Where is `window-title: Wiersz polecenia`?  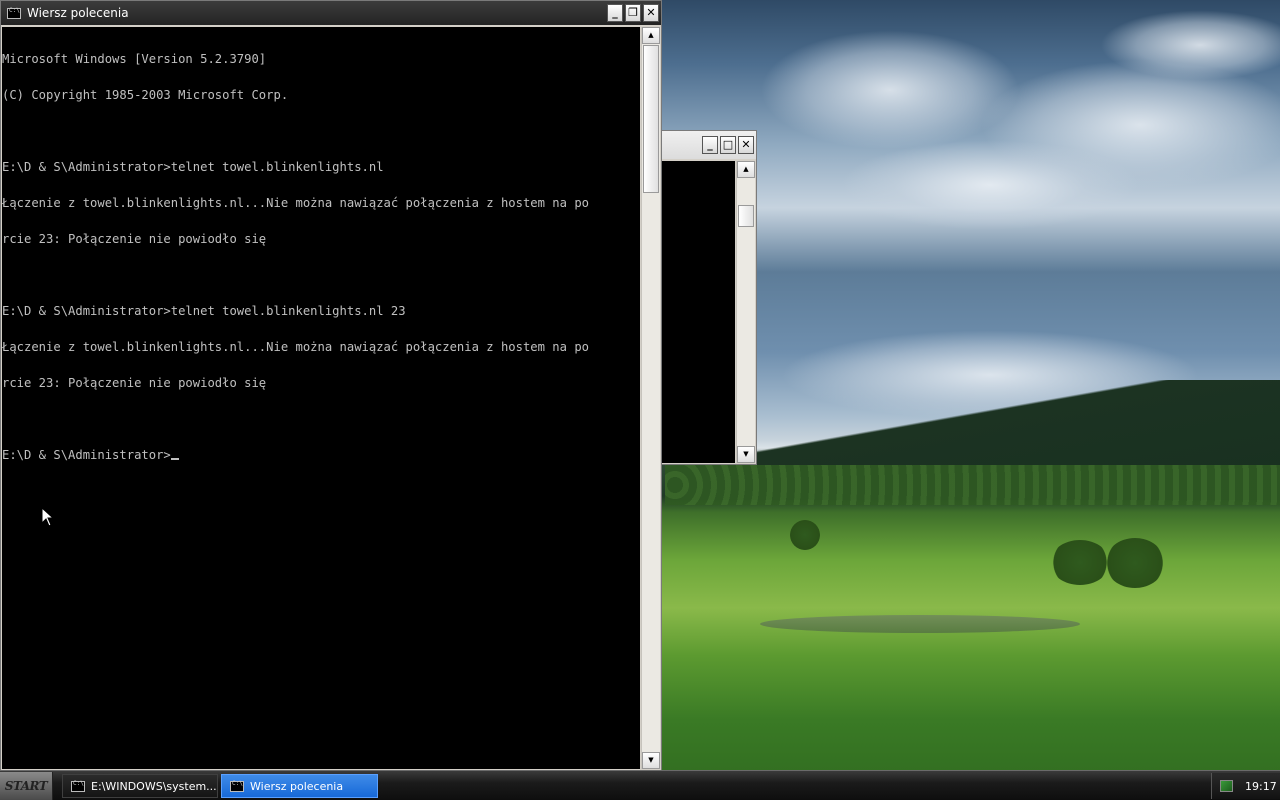
window-title: Wiersz polecenia is located at coordinates (78, 13).